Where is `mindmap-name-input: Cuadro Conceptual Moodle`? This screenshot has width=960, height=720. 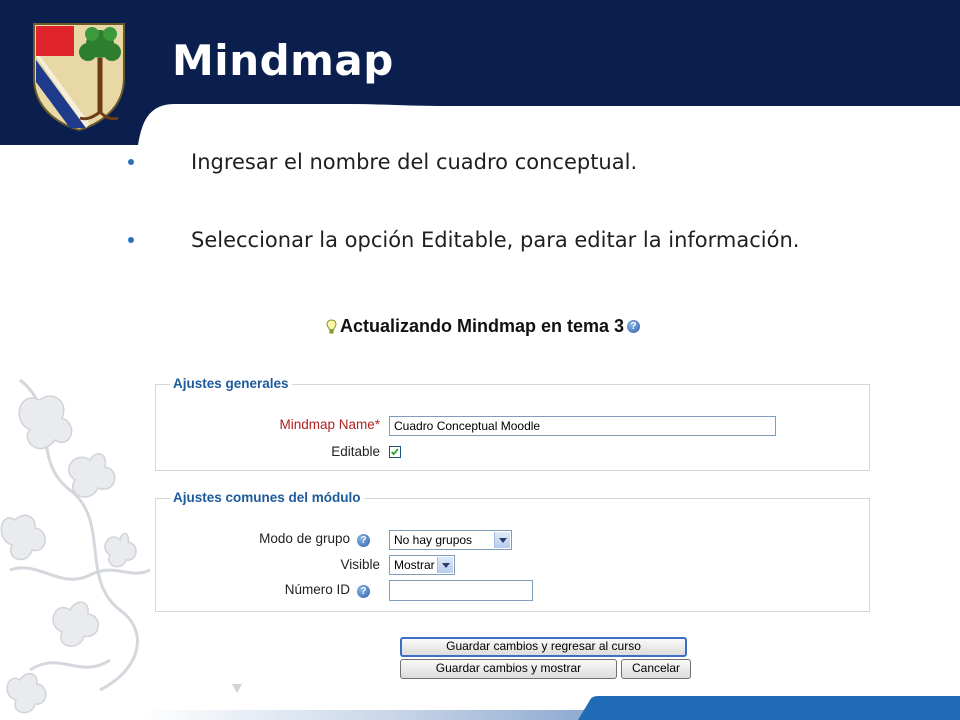
mindmap-name-input: Cuadro Conceptual Moodle is located at coordinates (582, 426).